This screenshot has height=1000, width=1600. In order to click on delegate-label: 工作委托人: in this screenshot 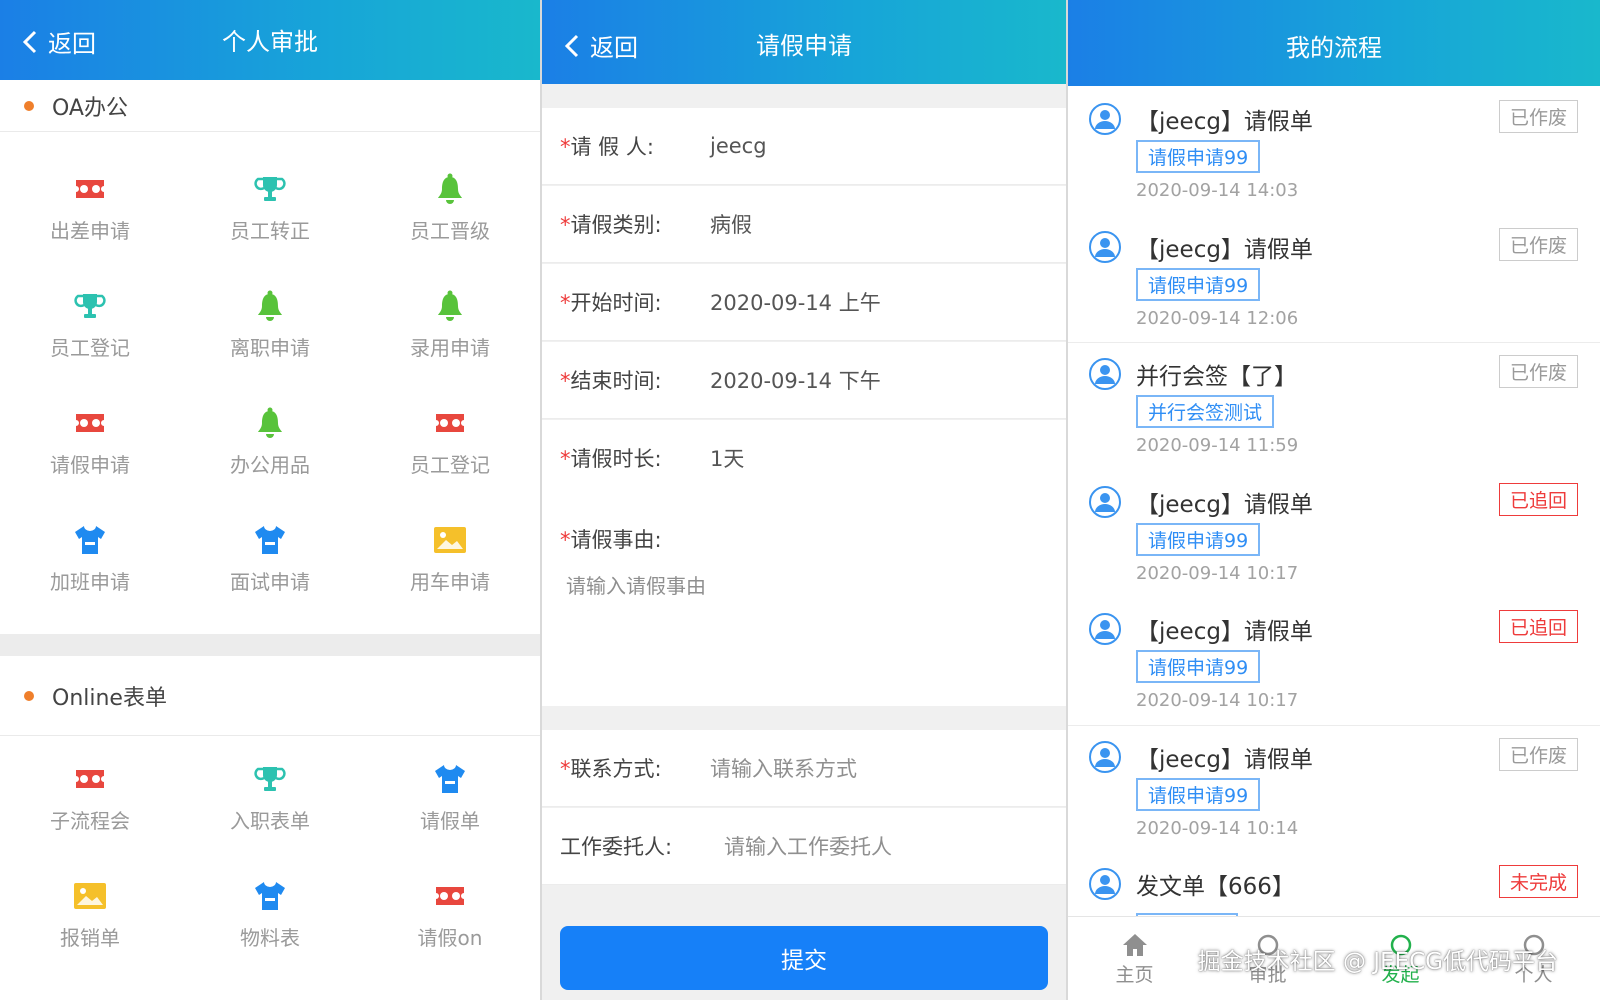, I will do `click(616, 847)`.